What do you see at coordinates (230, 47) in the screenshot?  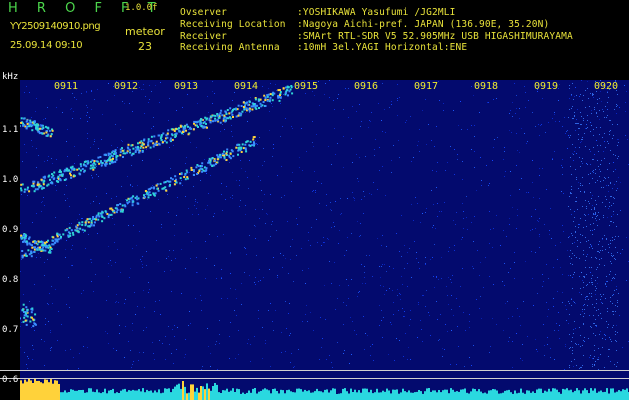 I see `antenna-key: Receiving Antenna` at bounding box center [230, 47].